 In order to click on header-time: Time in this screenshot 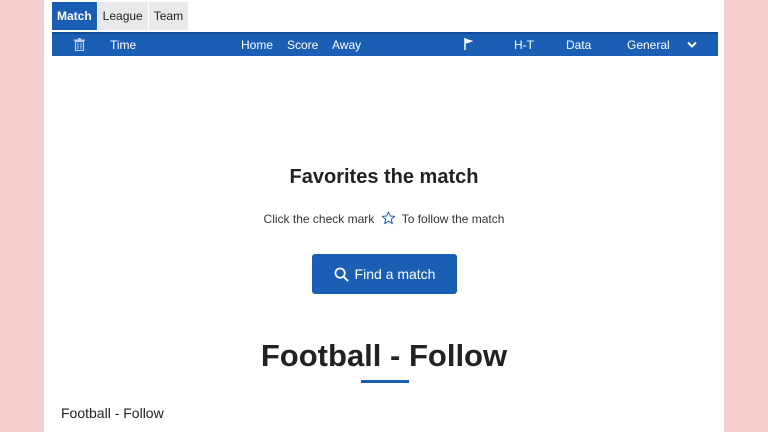, I will do `click(123, 45)`.